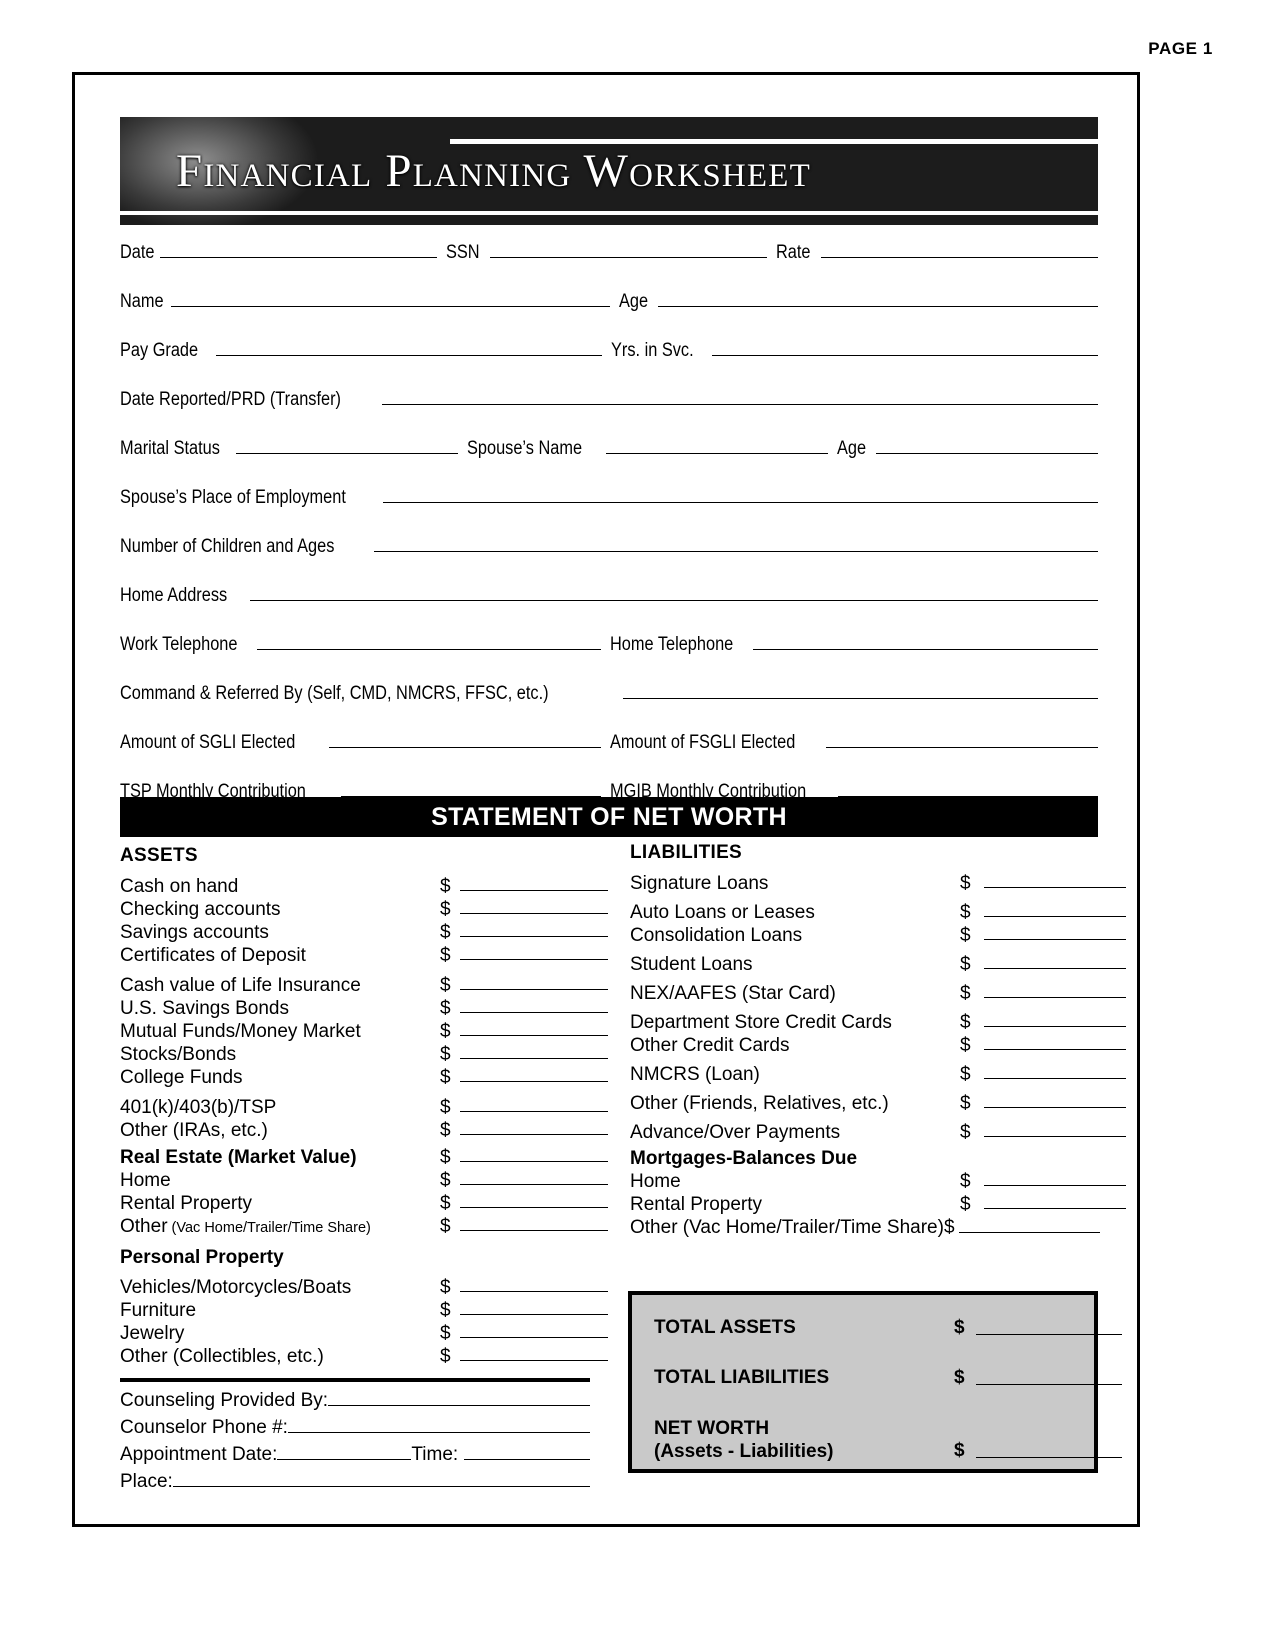  I want to click on money-line: Vehicles/Motorcycles/Boats $, so click(364, 1287).